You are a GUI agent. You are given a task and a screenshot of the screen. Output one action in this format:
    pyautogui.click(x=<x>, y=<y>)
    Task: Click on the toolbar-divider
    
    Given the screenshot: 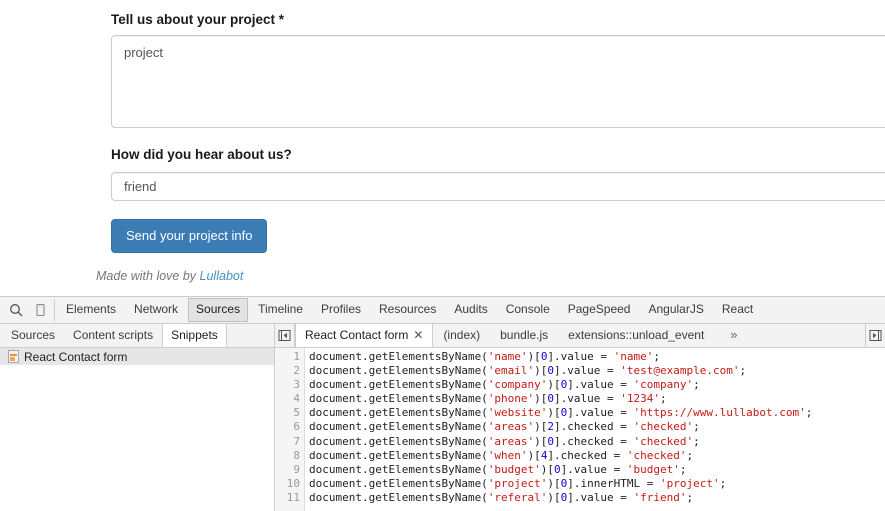 What is the action you would take?
    pyautogui.click(x=54, y=310)
    